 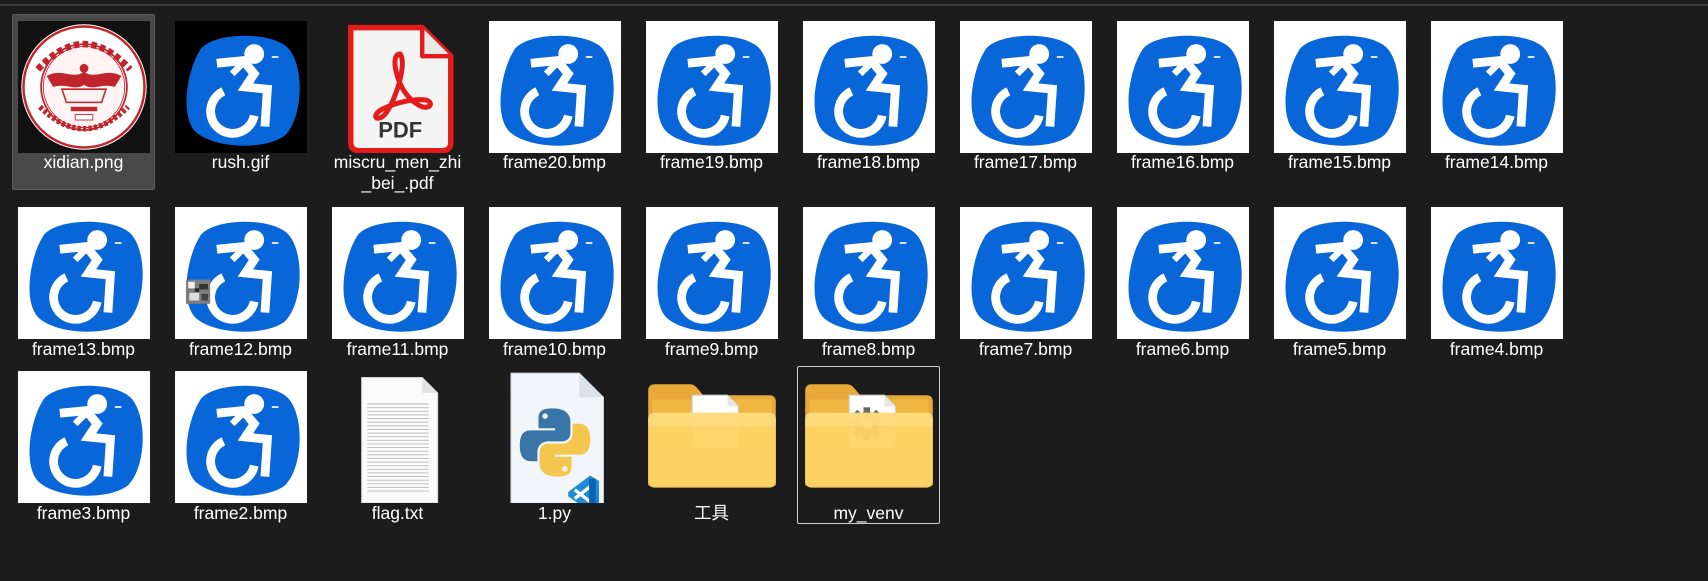 What do you see at coordinates (398, 437) in the screenshot?
I see `text-file-icon` at bounding box center [398, 437].